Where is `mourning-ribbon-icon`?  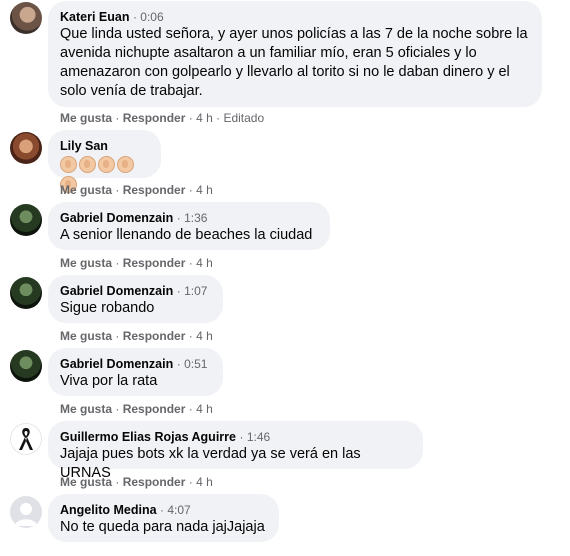
mourning-ribbon-icon is located at coordinates (26, 439).